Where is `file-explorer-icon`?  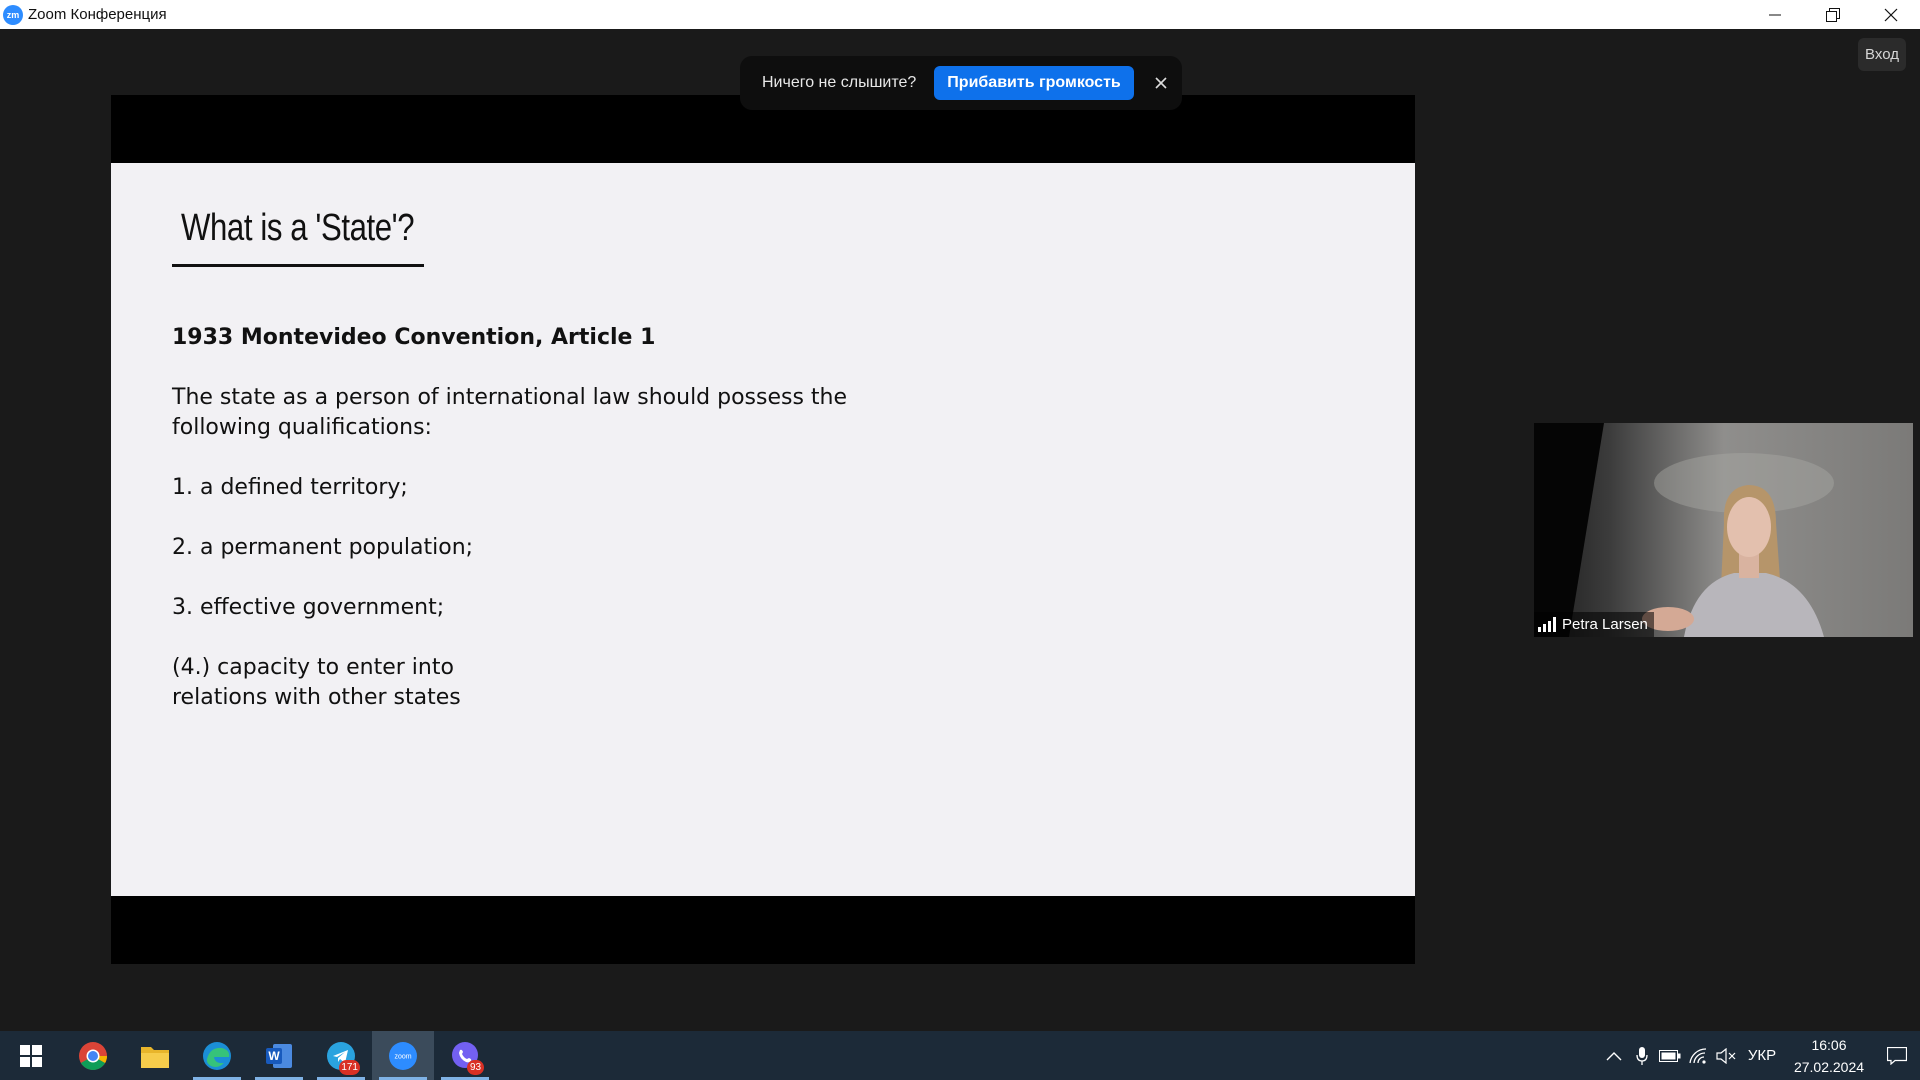 file-explorer-icon is located at coordinates (155, 1057).